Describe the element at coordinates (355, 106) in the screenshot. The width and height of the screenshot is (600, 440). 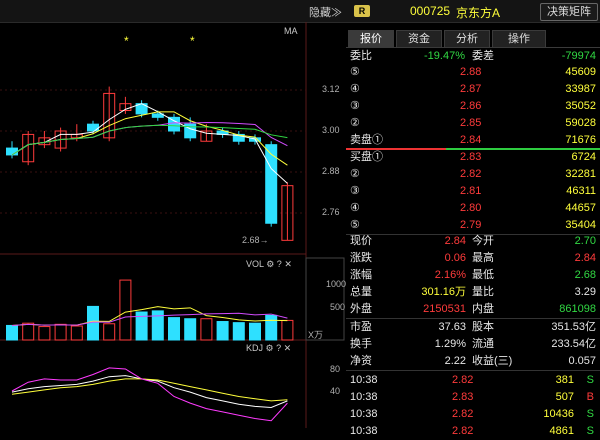
I see `ask-level-label: ③` at that location.